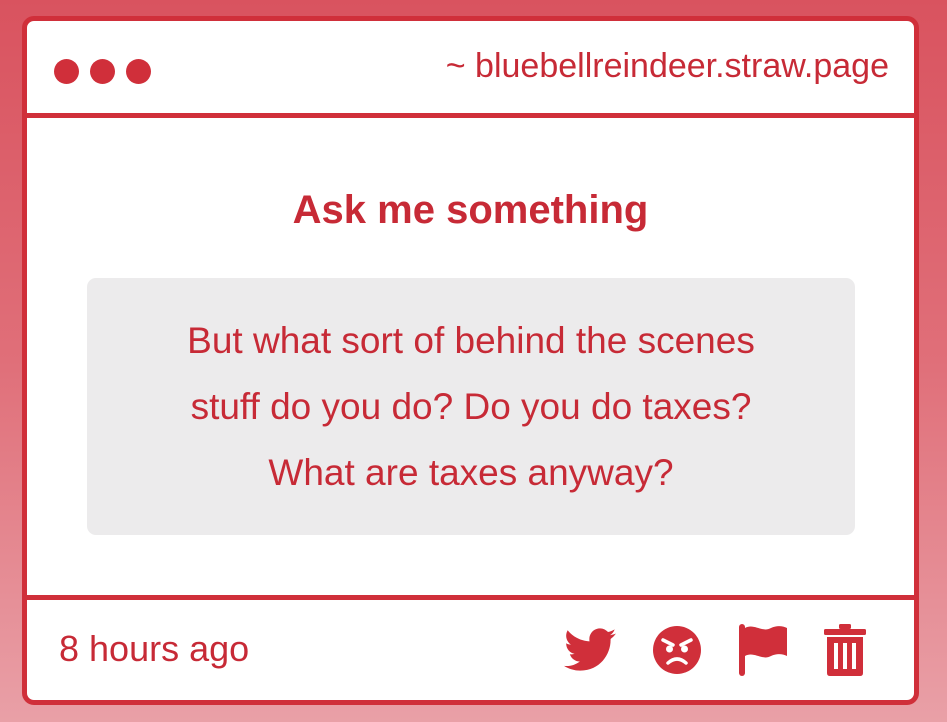  I want to click on title-bar: ~ bluebellreindeer.straw.page, so click(470, 69).